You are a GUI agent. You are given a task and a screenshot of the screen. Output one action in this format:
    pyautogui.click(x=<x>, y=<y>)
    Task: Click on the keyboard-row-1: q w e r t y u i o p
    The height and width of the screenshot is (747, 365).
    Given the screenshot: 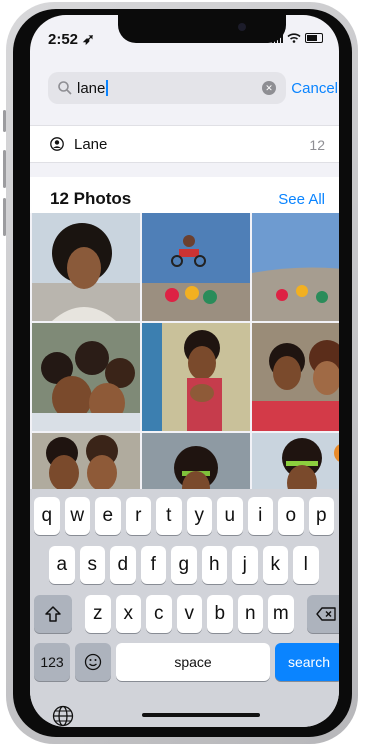 What is the action you would take?
    pyautogui.click(x=184, y=516)
    